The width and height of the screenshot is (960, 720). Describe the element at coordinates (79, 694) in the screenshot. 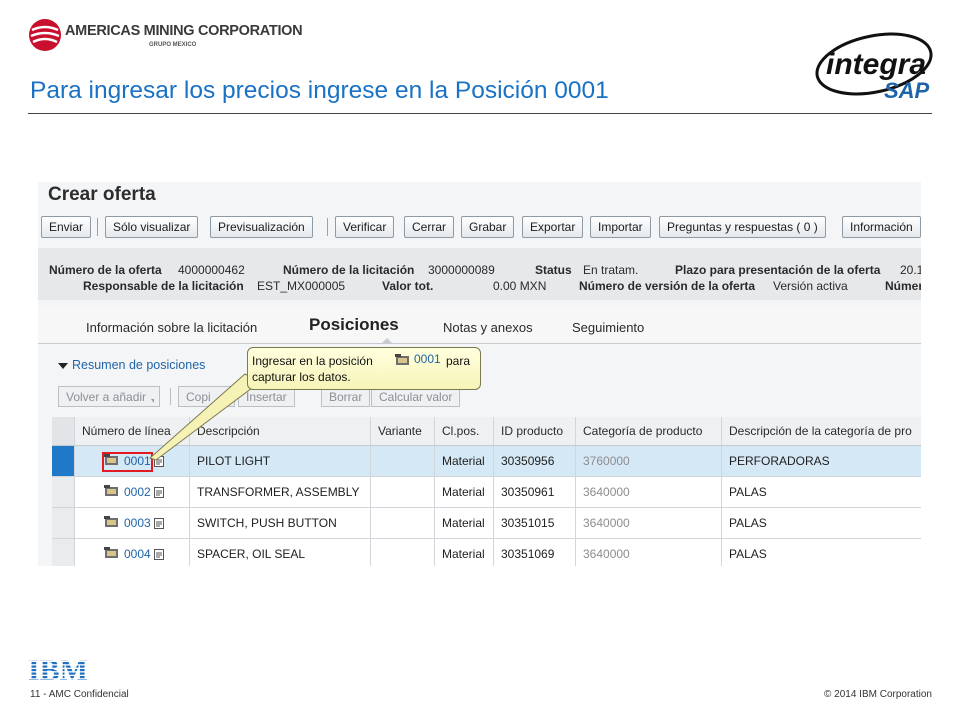

I see `footer-page-label: 11 - AMC Confidencial` at that location.